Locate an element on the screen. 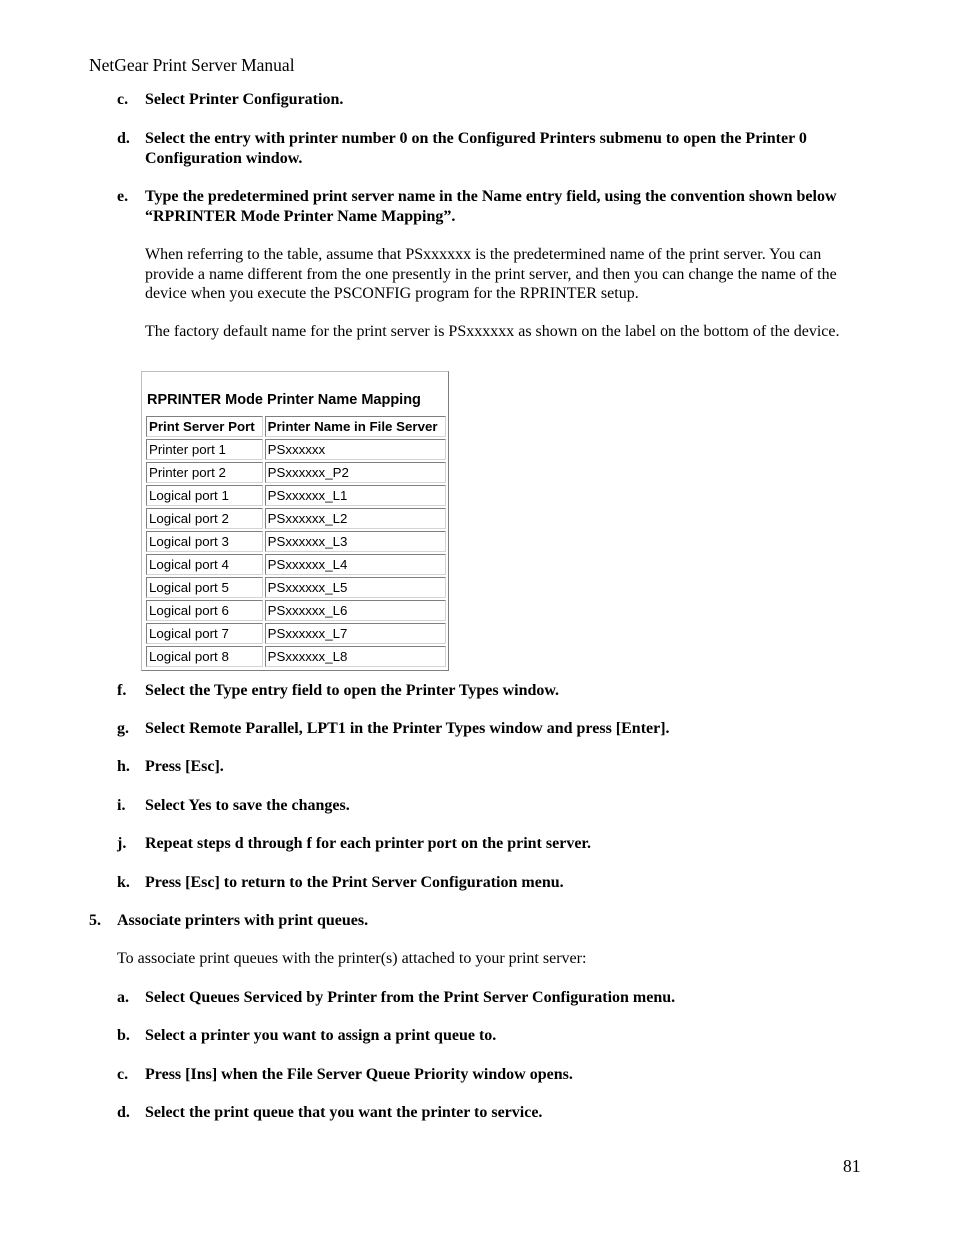  printer-name-cell: PSxxxxxx_L8 is located at coordinates (355, 656).